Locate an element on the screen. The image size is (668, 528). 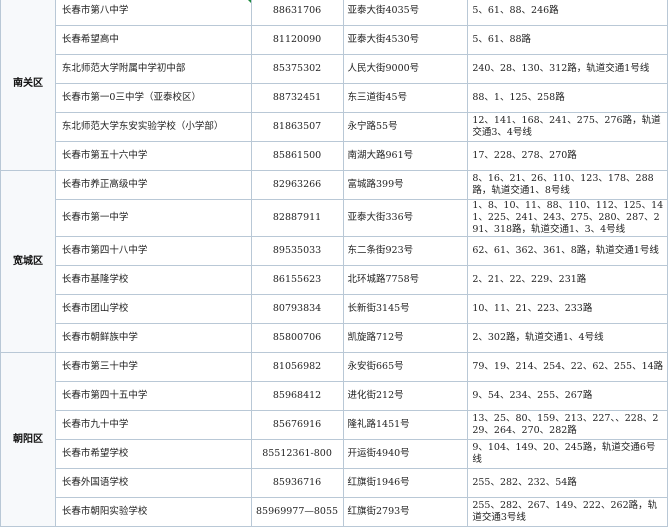
address-cell: 人民大街9000号 is located at coordinates (405, 69).